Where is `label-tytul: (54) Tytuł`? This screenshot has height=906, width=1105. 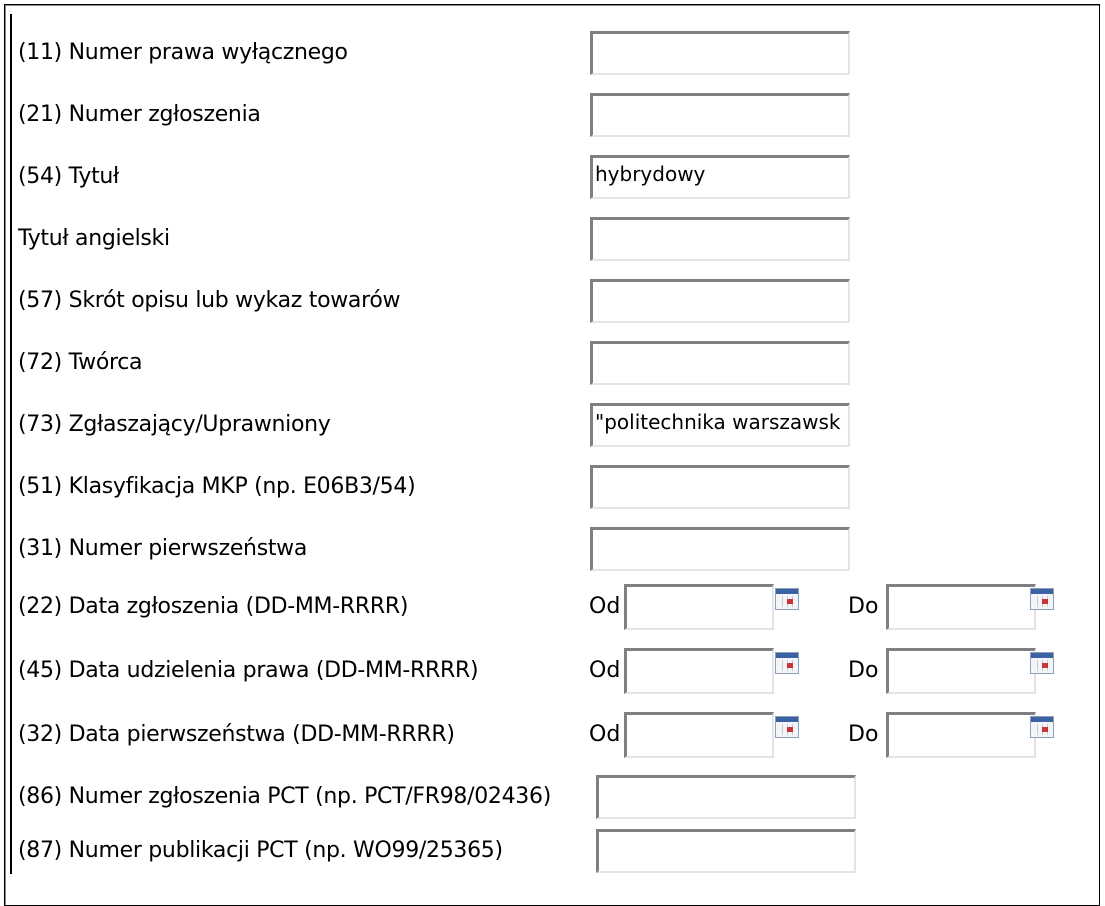 label-tytul: (54) Tytuł is located at coordinates (69, 176).